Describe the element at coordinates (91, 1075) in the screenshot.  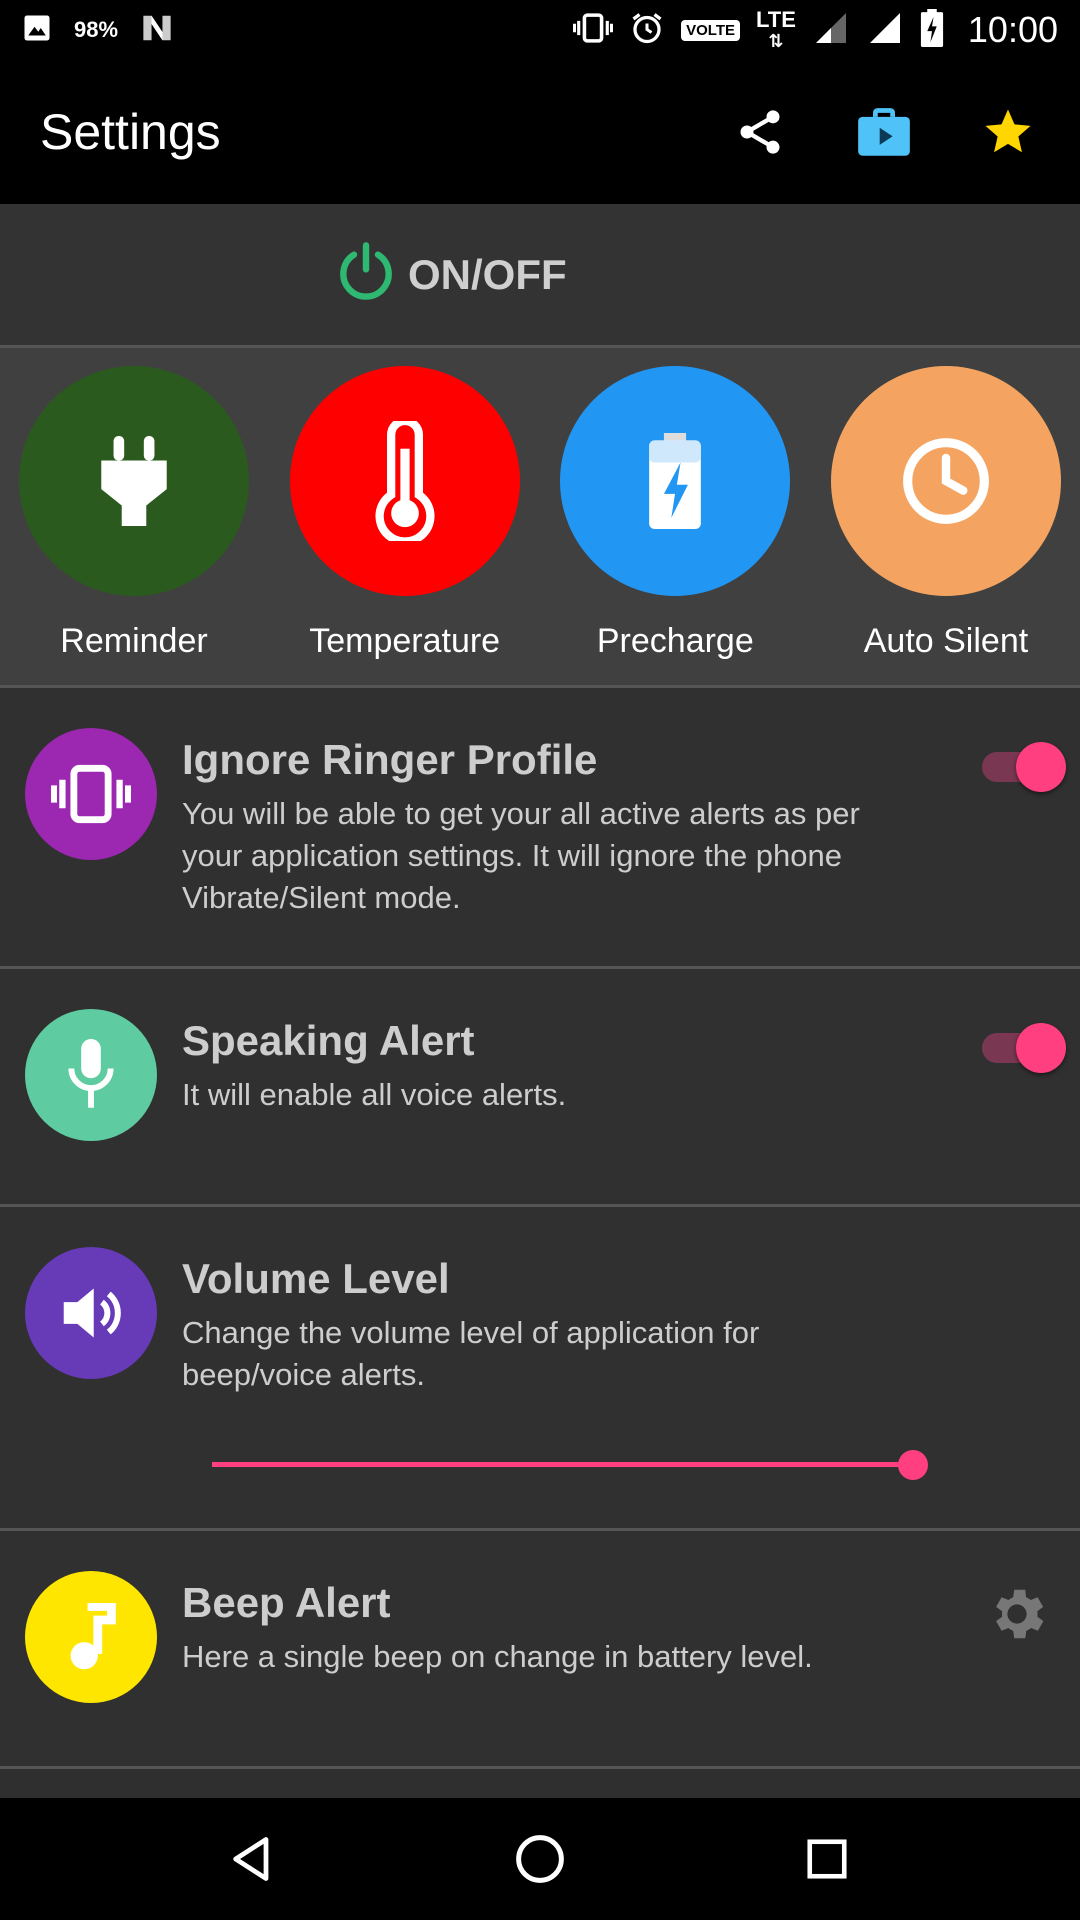
I see `microphone-icon` at that location.